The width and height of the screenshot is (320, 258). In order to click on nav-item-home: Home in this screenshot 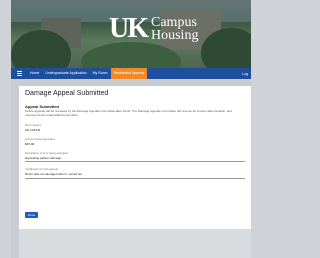, I will do `click(34, 73)`.